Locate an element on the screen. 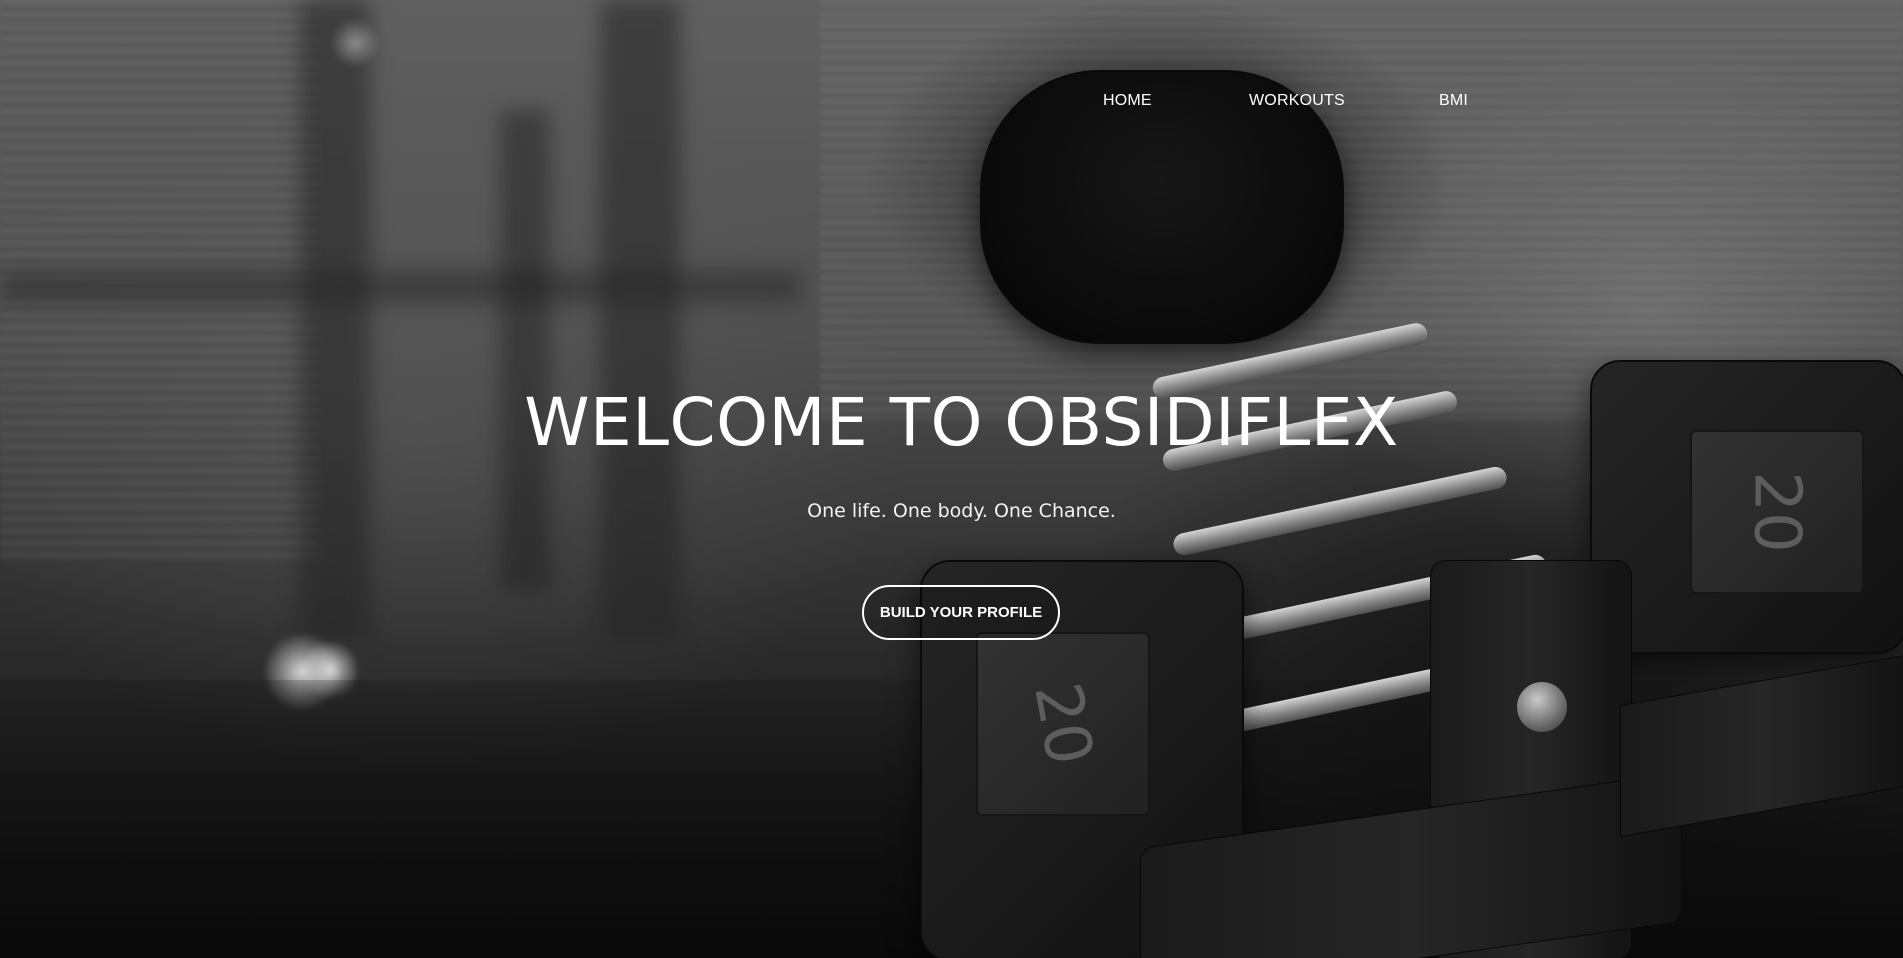  nav-link-home: HOME is located at coordinates (1127, 101).